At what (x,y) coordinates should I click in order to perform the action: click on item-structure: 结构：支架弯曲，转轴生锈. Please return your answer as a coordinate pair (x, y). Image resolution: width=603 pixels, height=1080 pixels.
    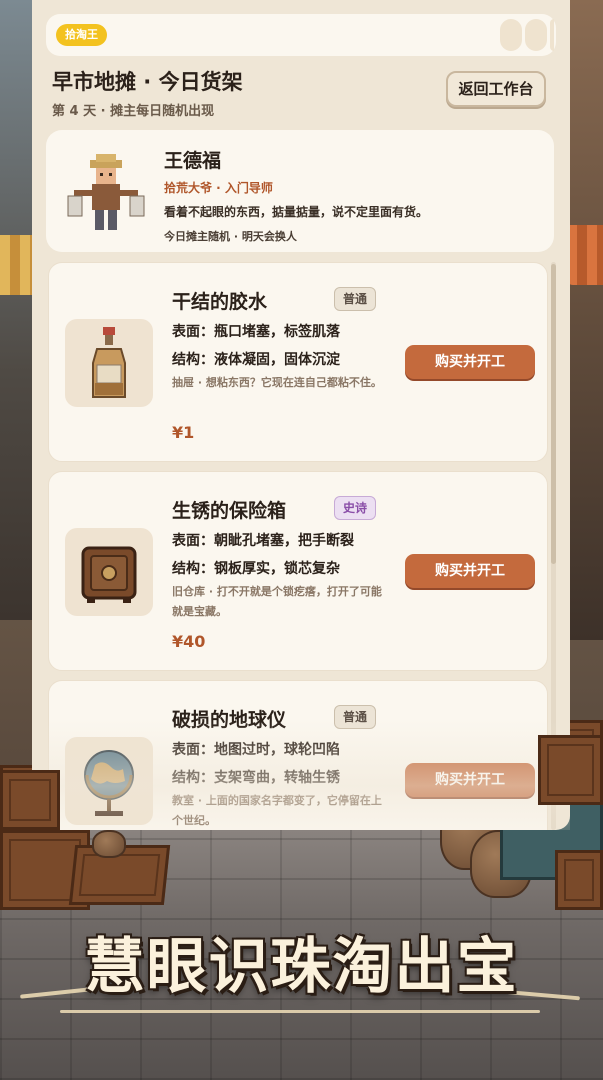
    Looking at the image, I should click on (256, 778).